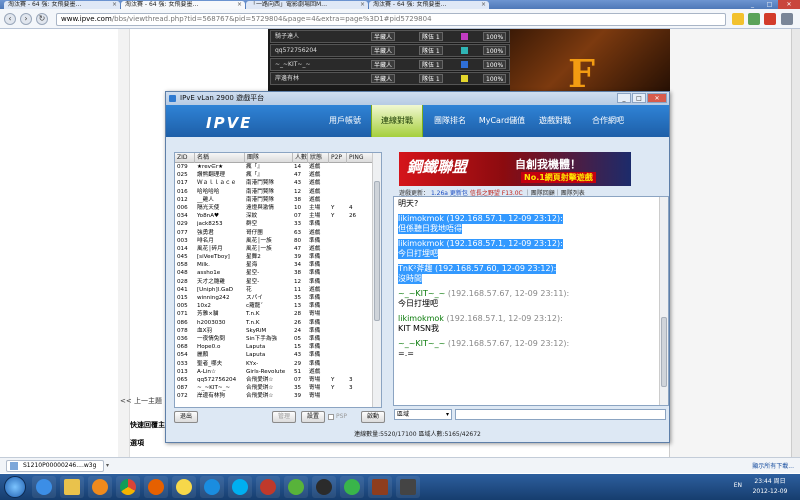 The image size is (800, 500). I want to click on table-row: 036 一夜情免問 Sin下手為強 05 準備, so click(274, 339).